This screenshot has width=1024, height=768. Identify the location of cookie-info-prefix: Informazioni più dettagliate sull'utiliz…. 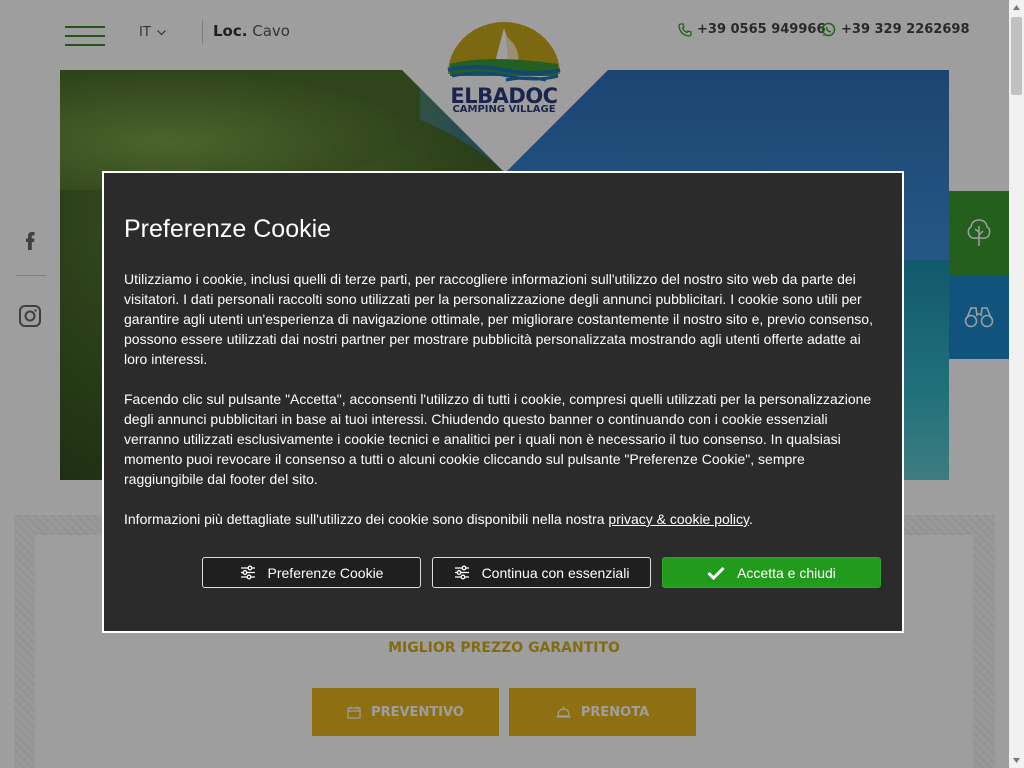
(366, 519).